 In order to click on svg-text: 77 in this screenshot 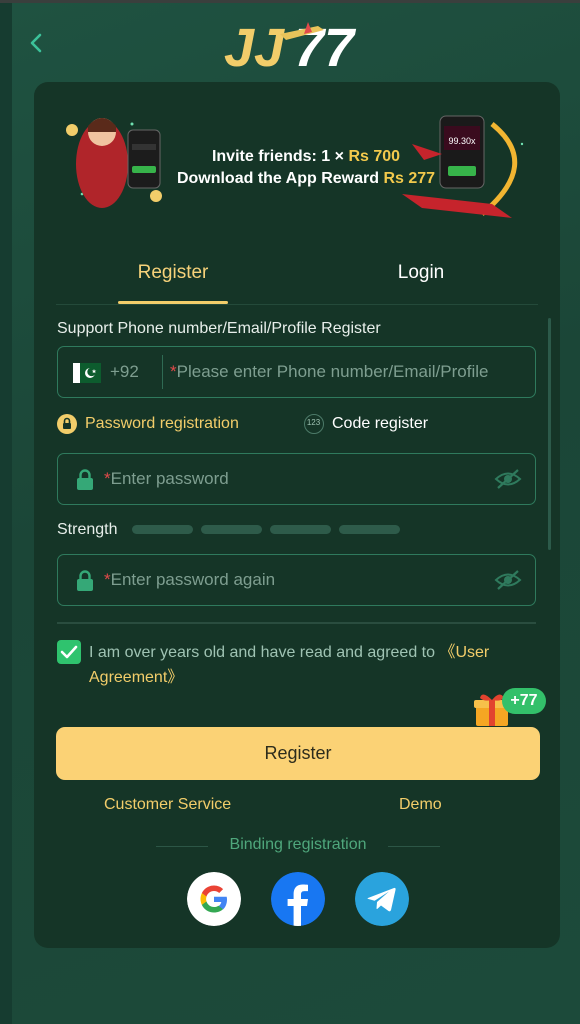, I will do `click(325, 46)`.